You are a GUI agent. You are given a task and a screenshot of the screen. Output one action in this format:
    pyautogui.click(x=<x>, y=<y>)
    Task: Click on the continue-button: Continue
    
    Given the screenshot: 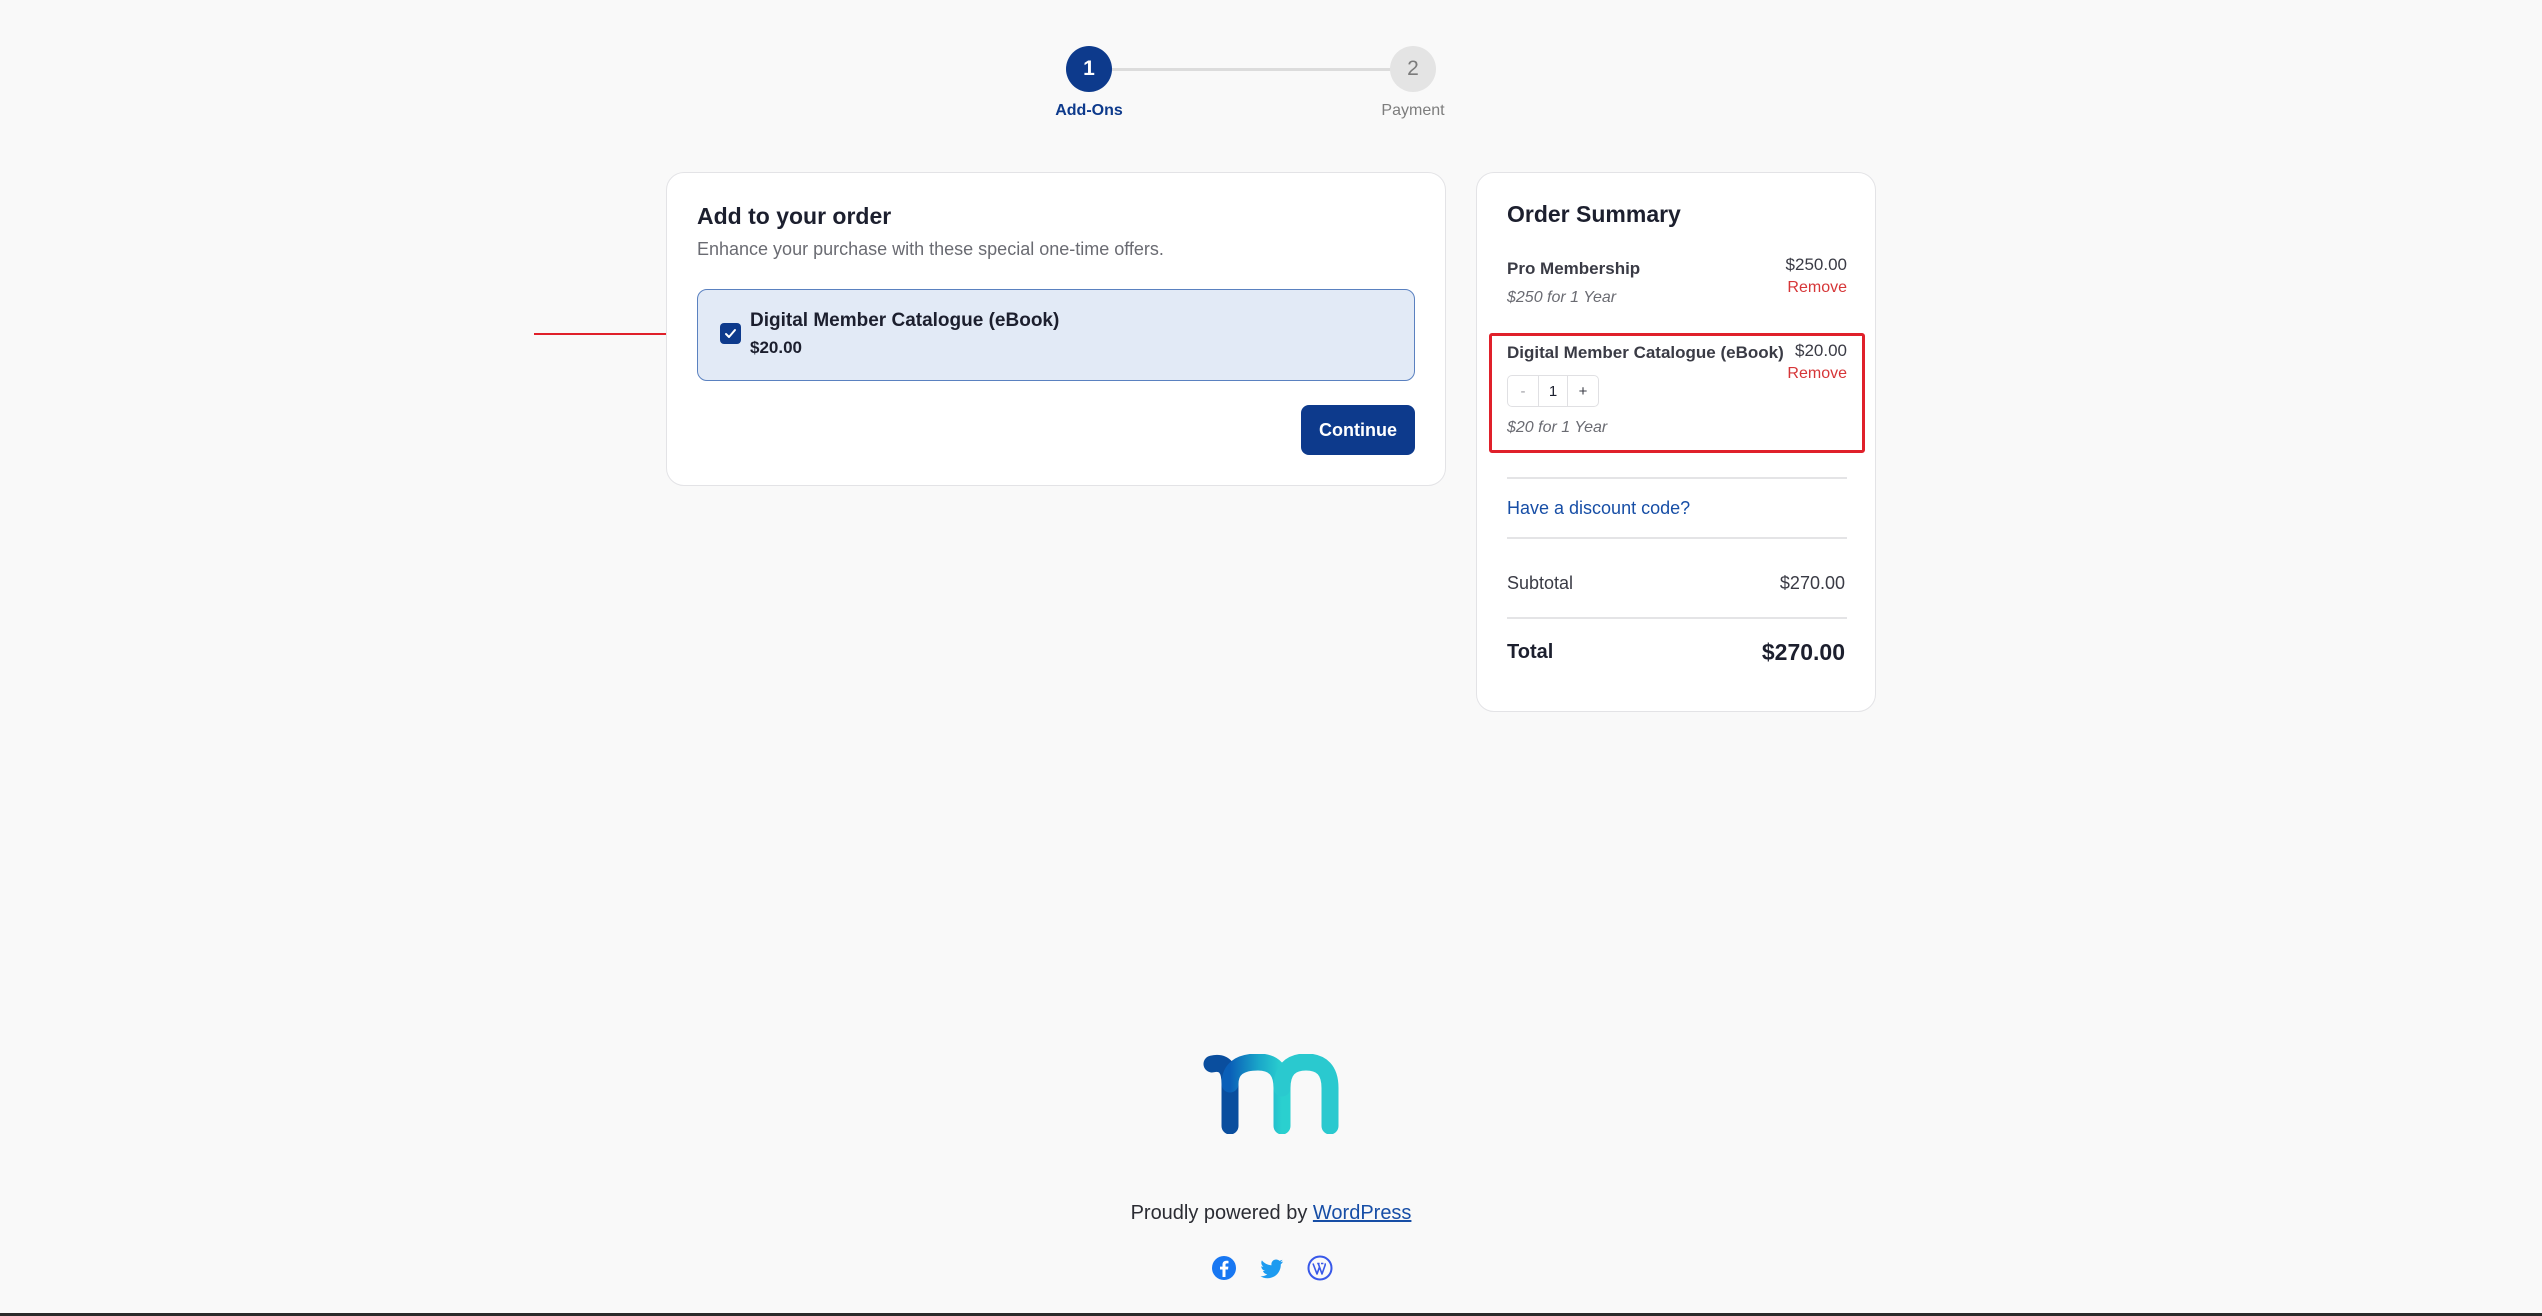 What is the action you would take?
    pyautogui.click(x=1358, y=430)
    